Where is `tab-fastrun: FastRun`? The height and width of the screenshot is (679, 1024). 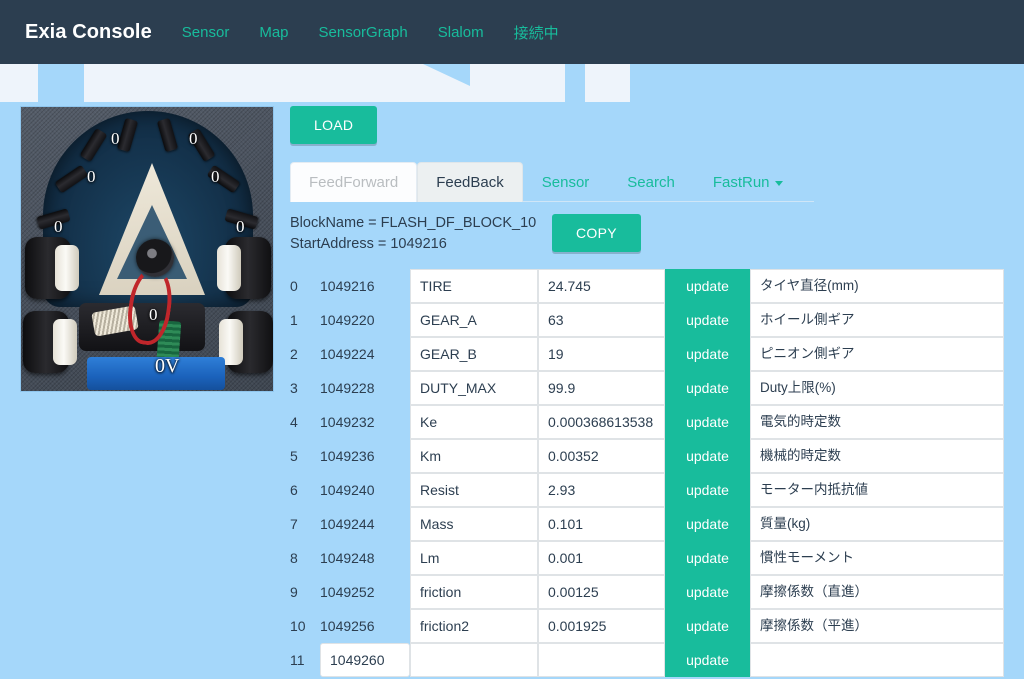 tab-fastrun: FastRun is located at coordinates (748, 182).